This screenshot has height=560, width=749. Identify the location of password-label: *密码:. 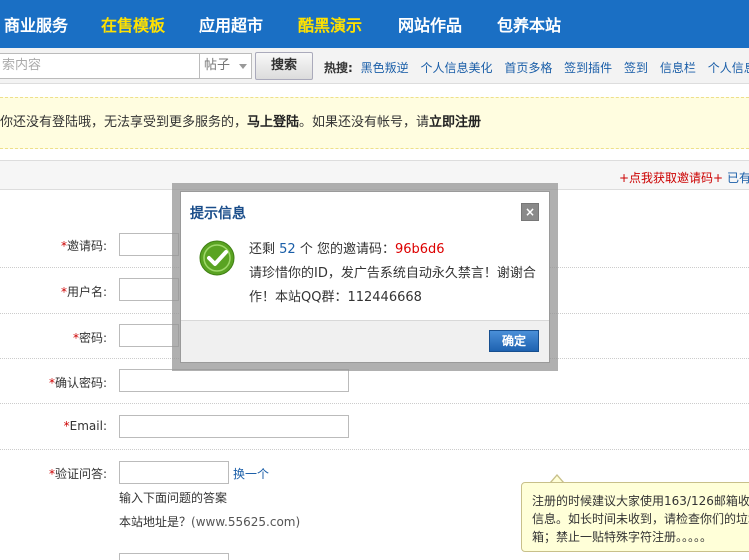
(89, 338).